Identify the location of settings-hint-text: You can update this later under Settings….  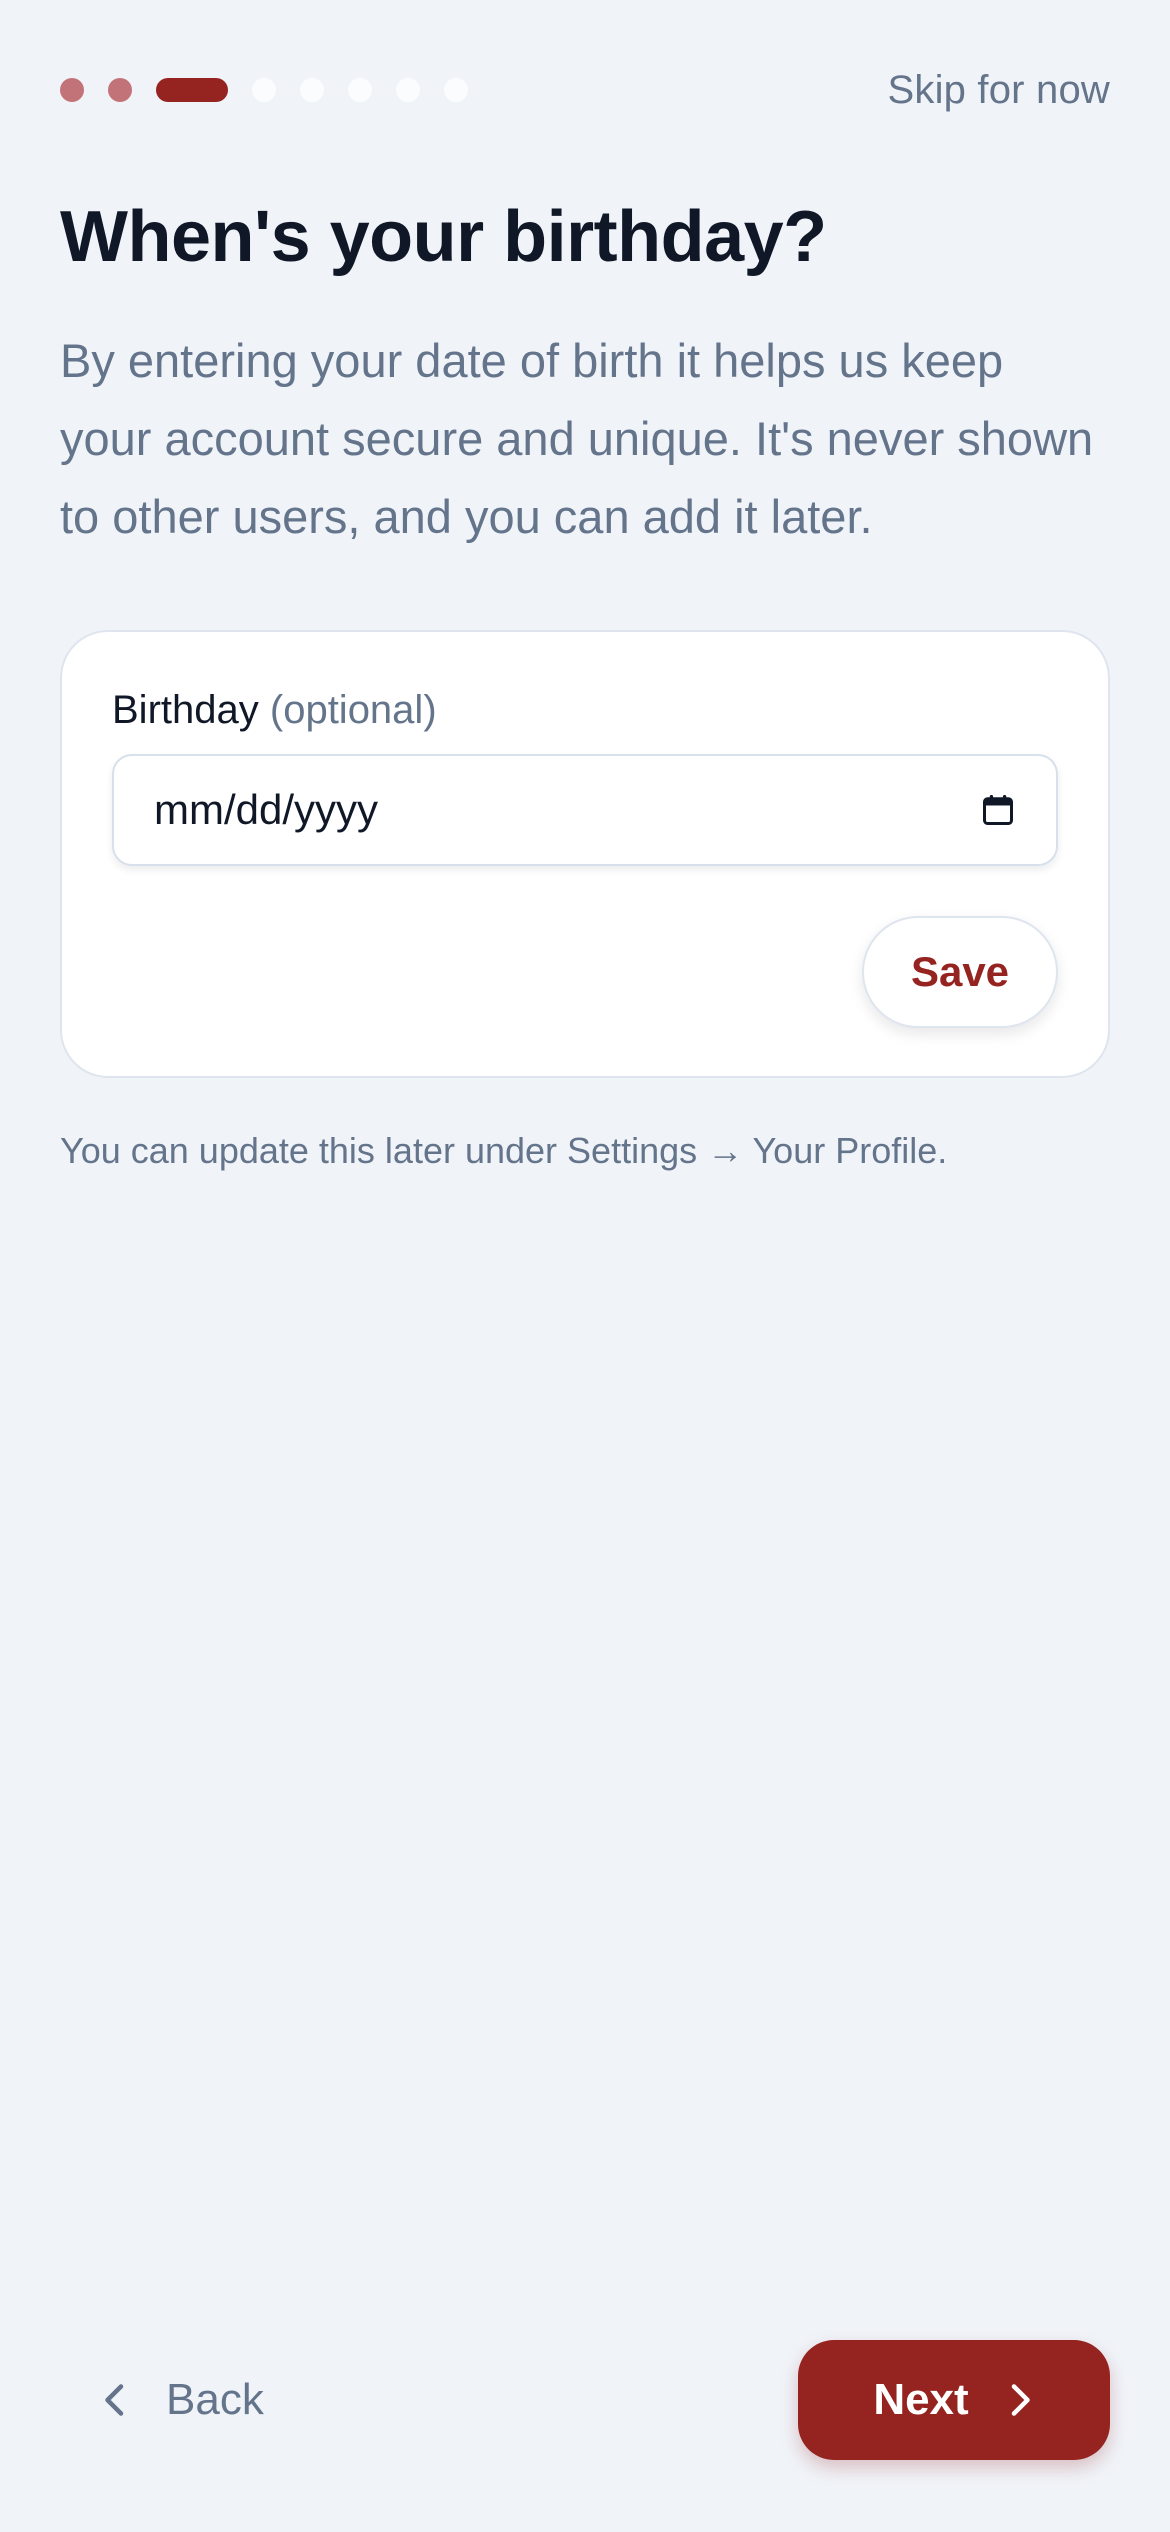
(504, 1150).